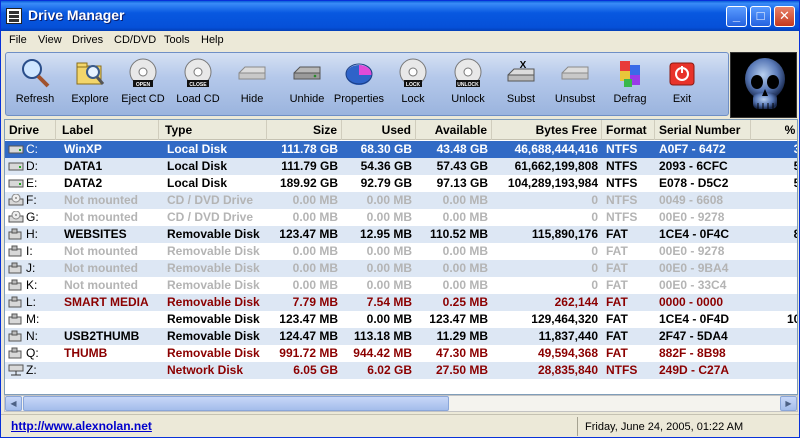  Describe the element at coordinates (213, 285) in the screenshot. I see `cell-type: Removable Disk` at that location.